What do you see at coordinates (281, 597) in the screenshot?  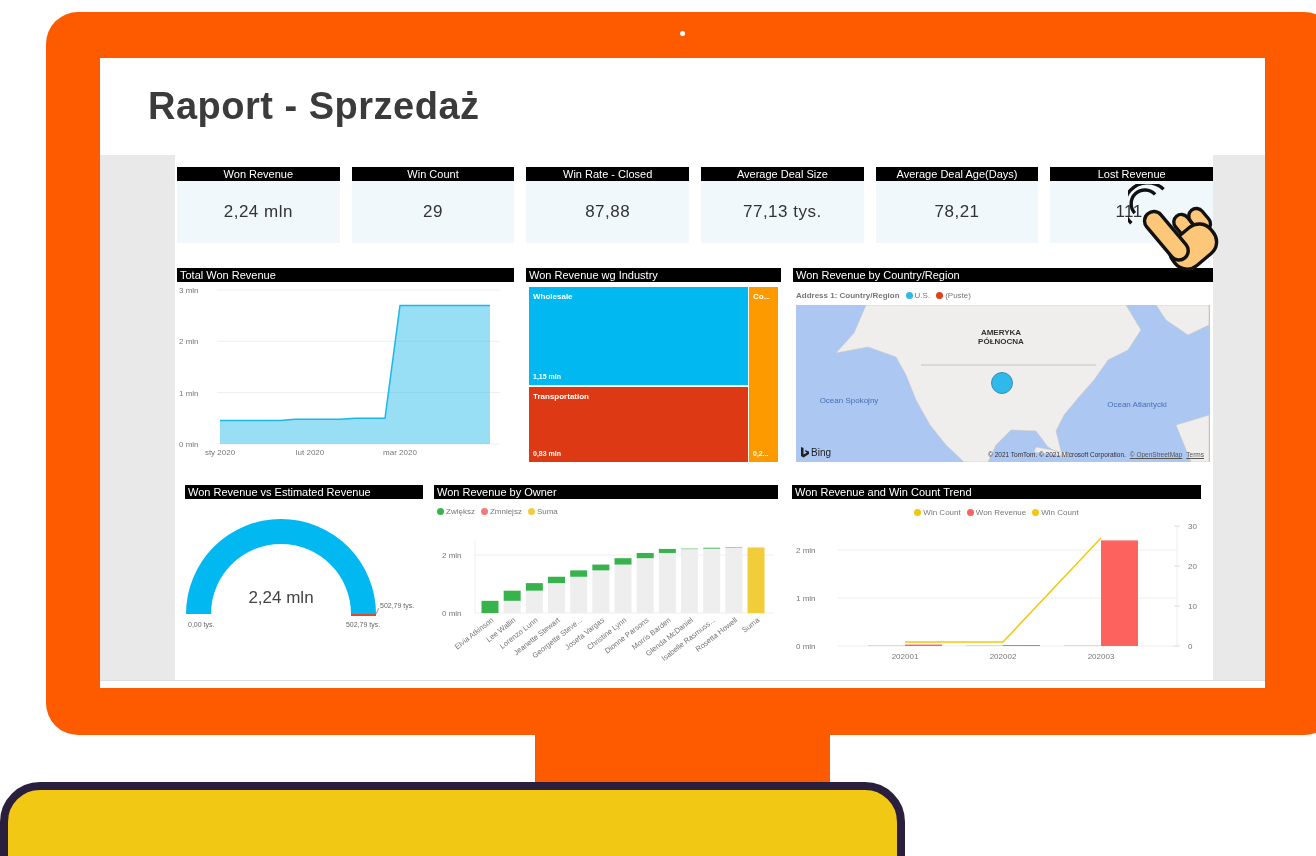 I see `gauge-value: 2,24 mln` at bounding box center [281, 597].